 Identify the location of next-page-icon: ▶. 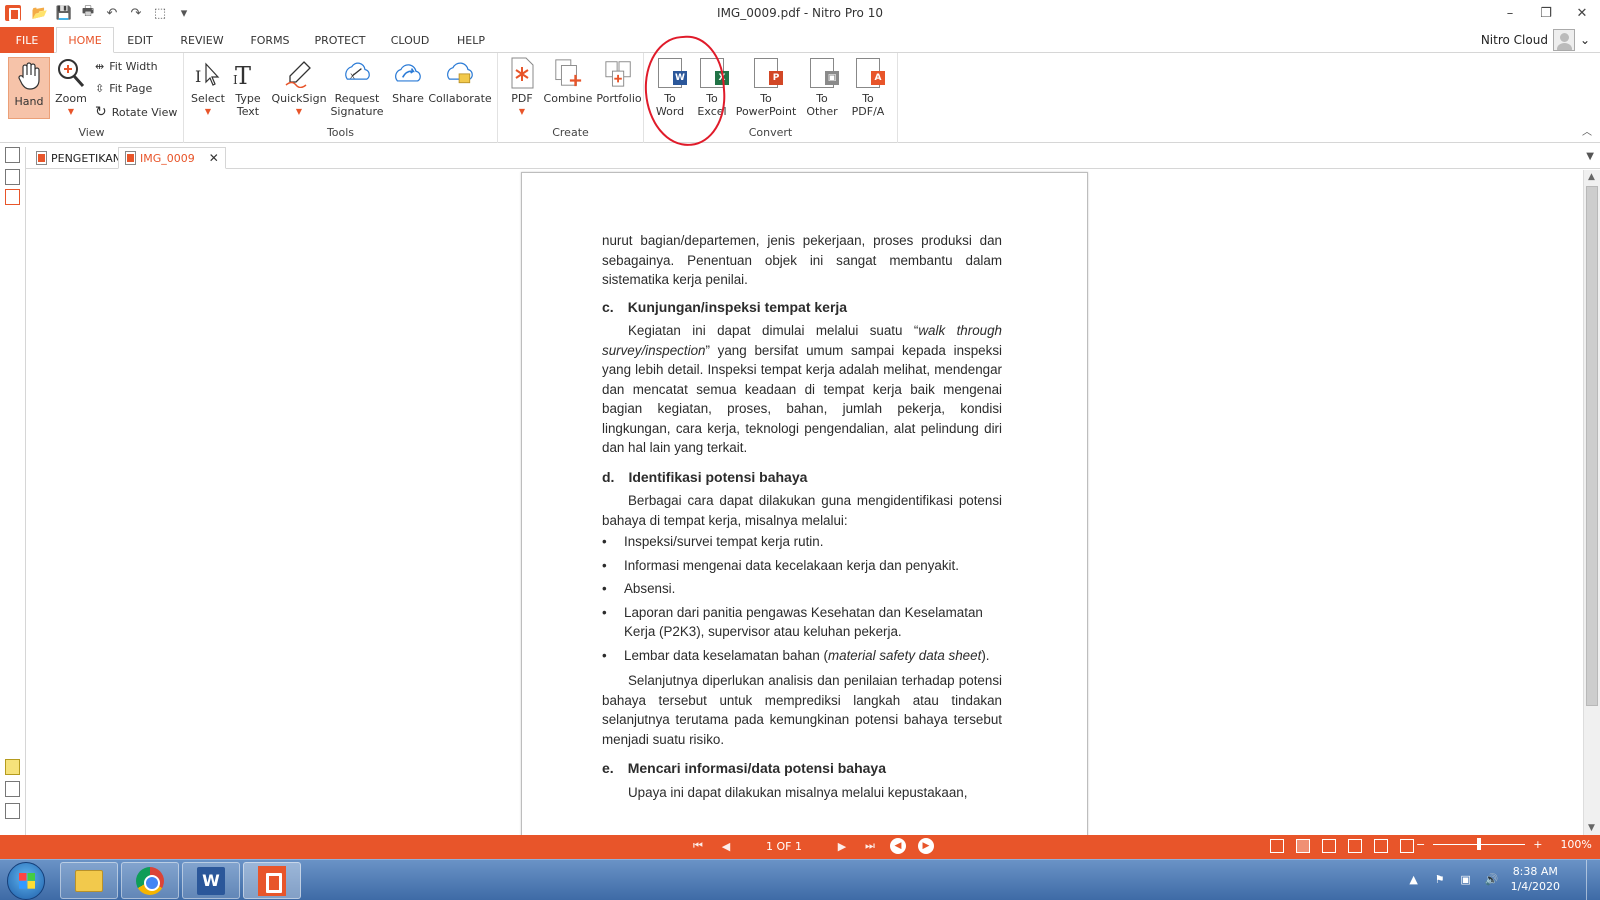
(842, 846).